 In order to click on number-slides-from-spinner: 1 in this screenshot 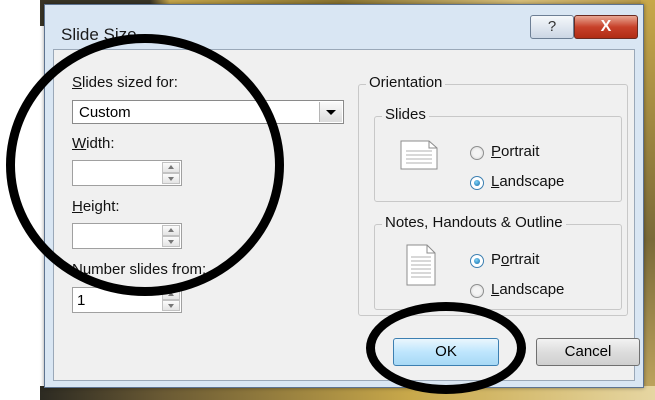, I will do `click(127, 300)`.